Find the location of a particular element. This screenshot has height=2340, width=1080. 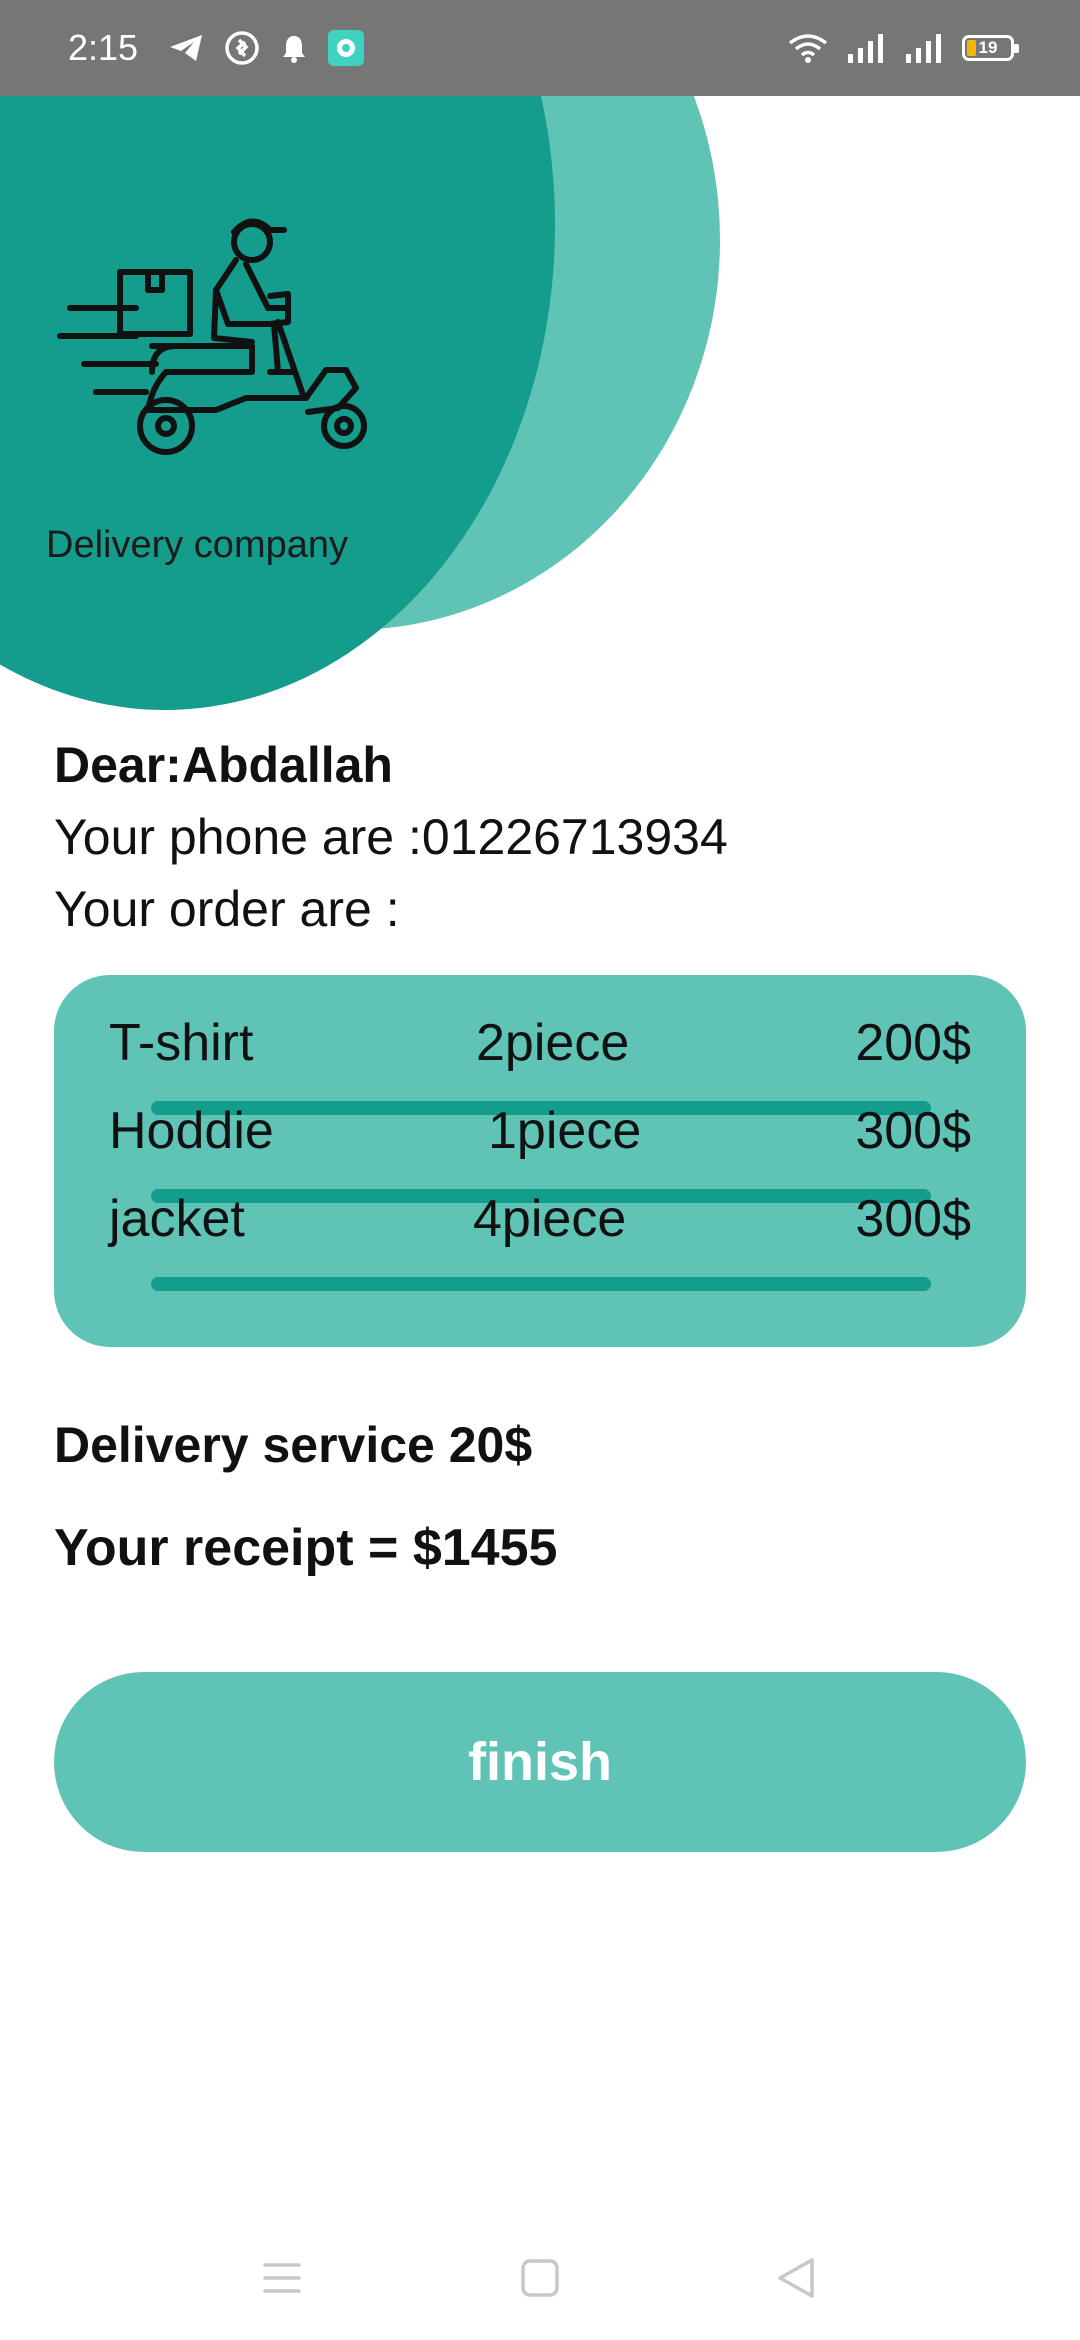

notification-bell-icon is located at coordinates (294, 49).